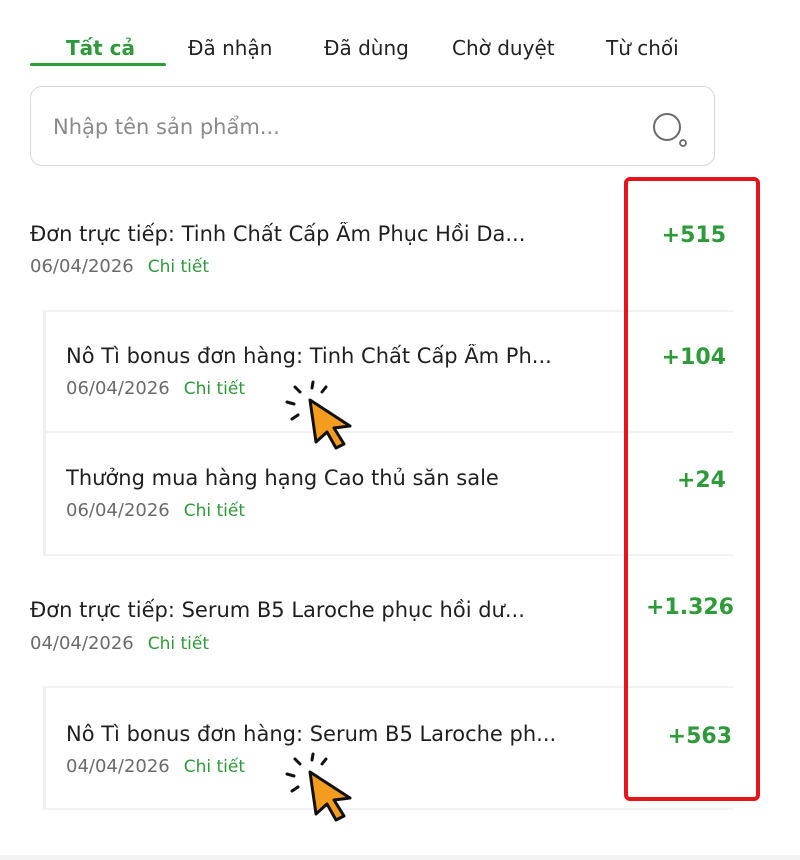 Image resolution: width=800 pixels, height=860 pixels. Describe the element at coordinates (689, 607) in the screenshot. I see `points-amount: +1.326` at that location.